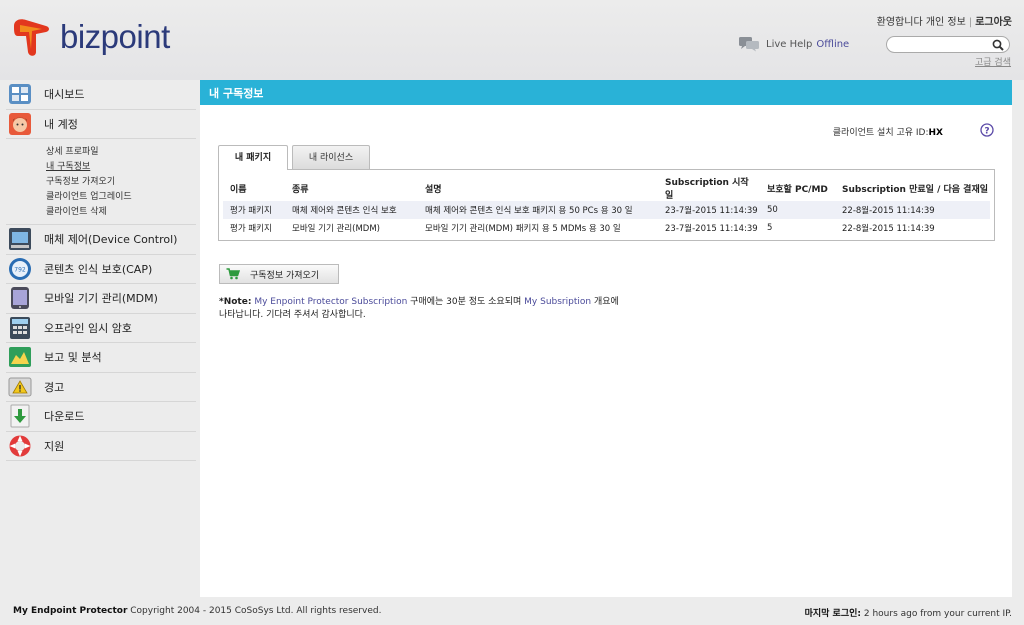 The image size is (1024, 625). I want to click on search-box, so click(948, 44).